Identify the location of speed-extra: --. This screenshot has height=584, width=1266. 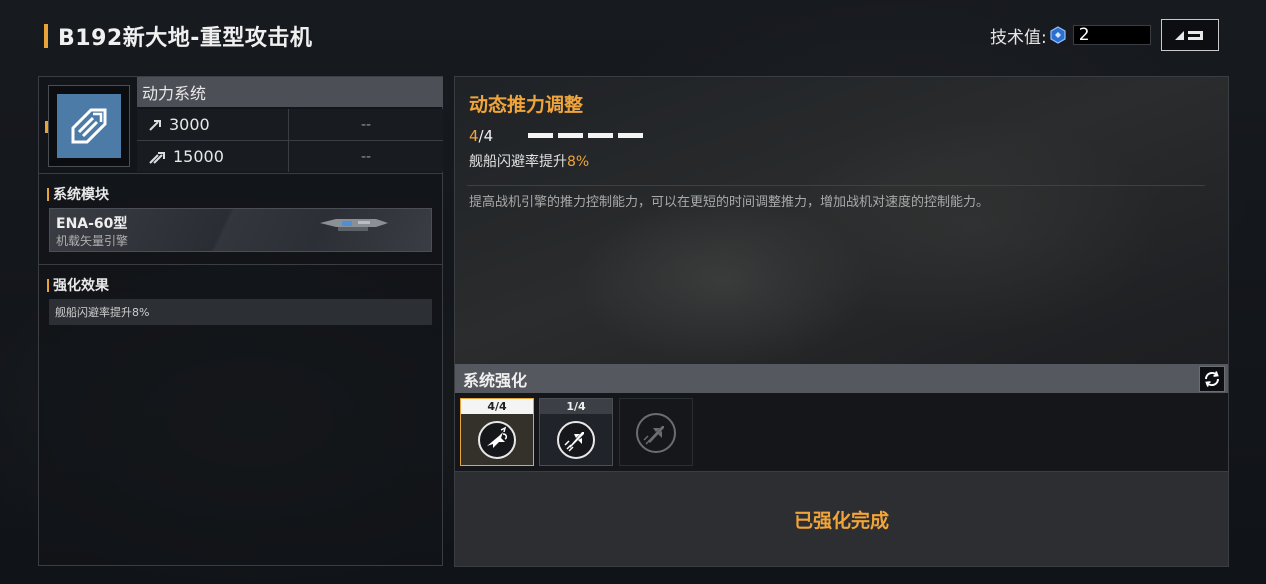
(366, 124).